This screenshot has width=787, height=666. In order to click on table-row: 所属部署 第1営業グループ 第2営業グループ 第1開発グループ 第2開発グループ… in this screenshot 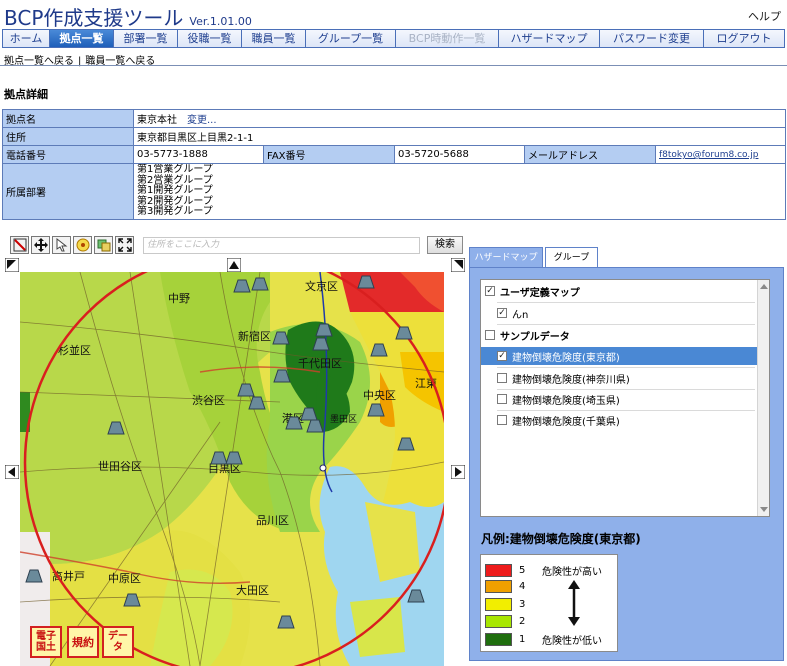, I will do `click(394, 191)`.